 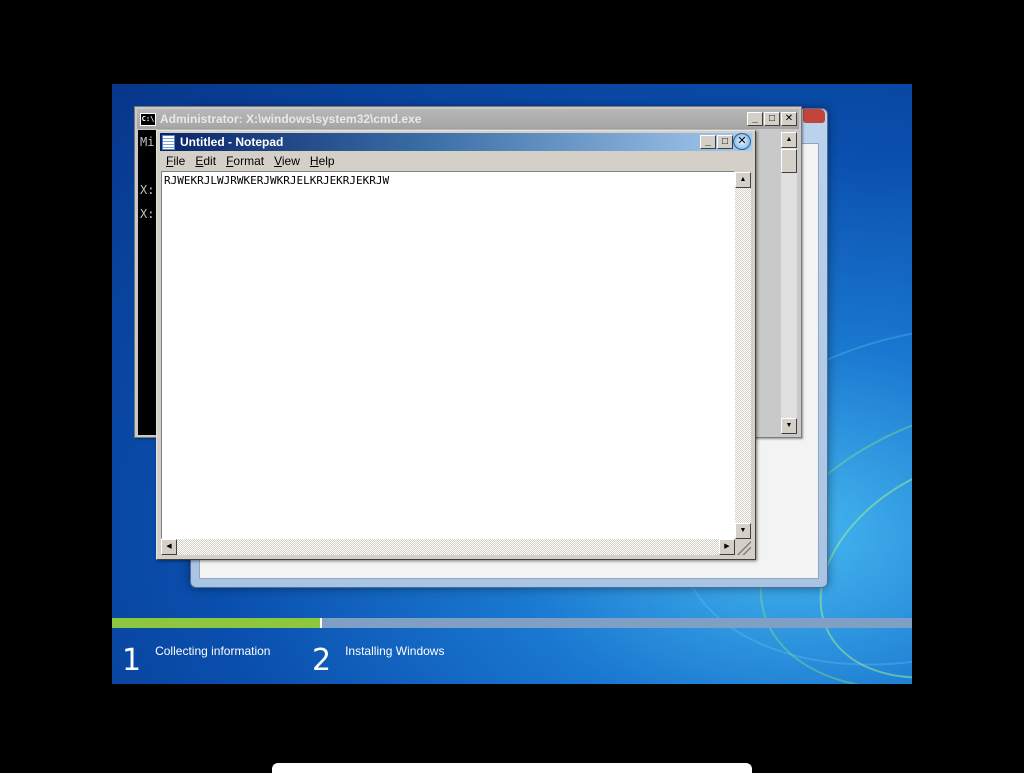 What do you see at coordinates (322, 161) in the screenshot?
I see `menu-help: Help` at bounding box center [322, 161].